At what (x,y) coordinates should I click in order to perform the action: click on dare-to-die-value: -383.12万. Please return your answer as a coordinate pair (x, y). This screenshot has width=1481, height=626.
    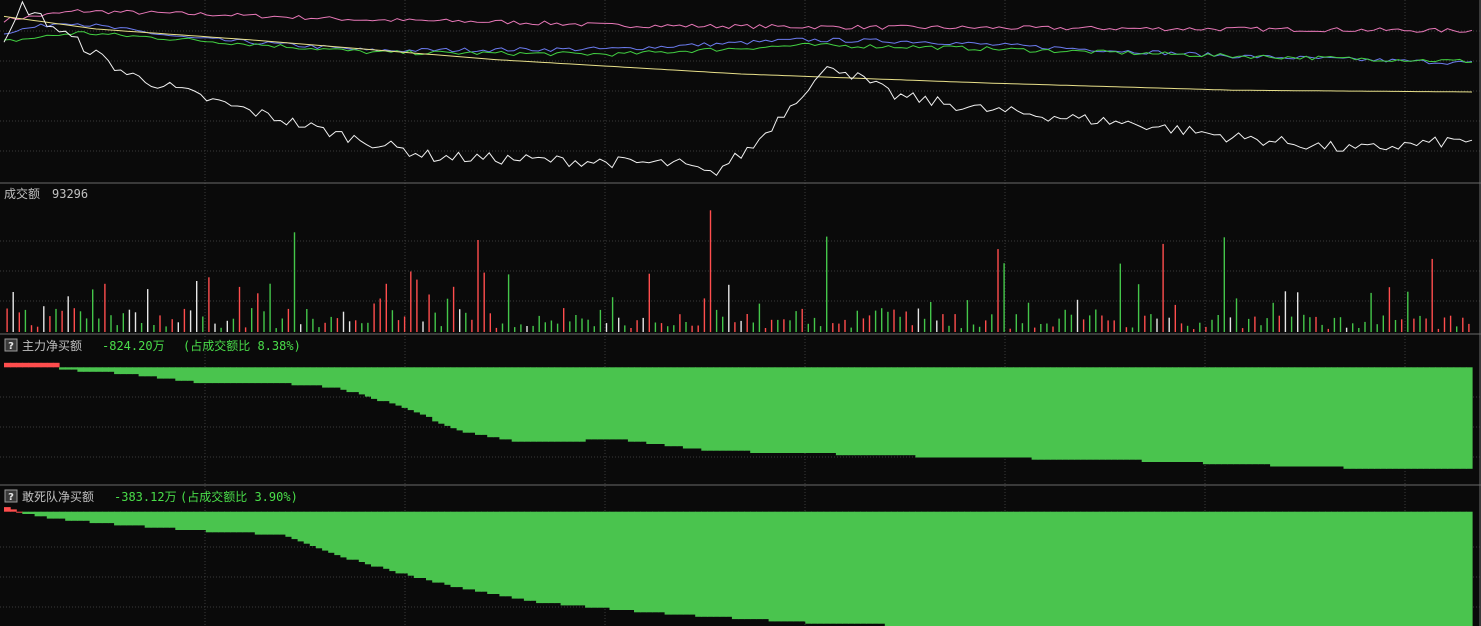
    Looking at the image, I should click on (145, 497).